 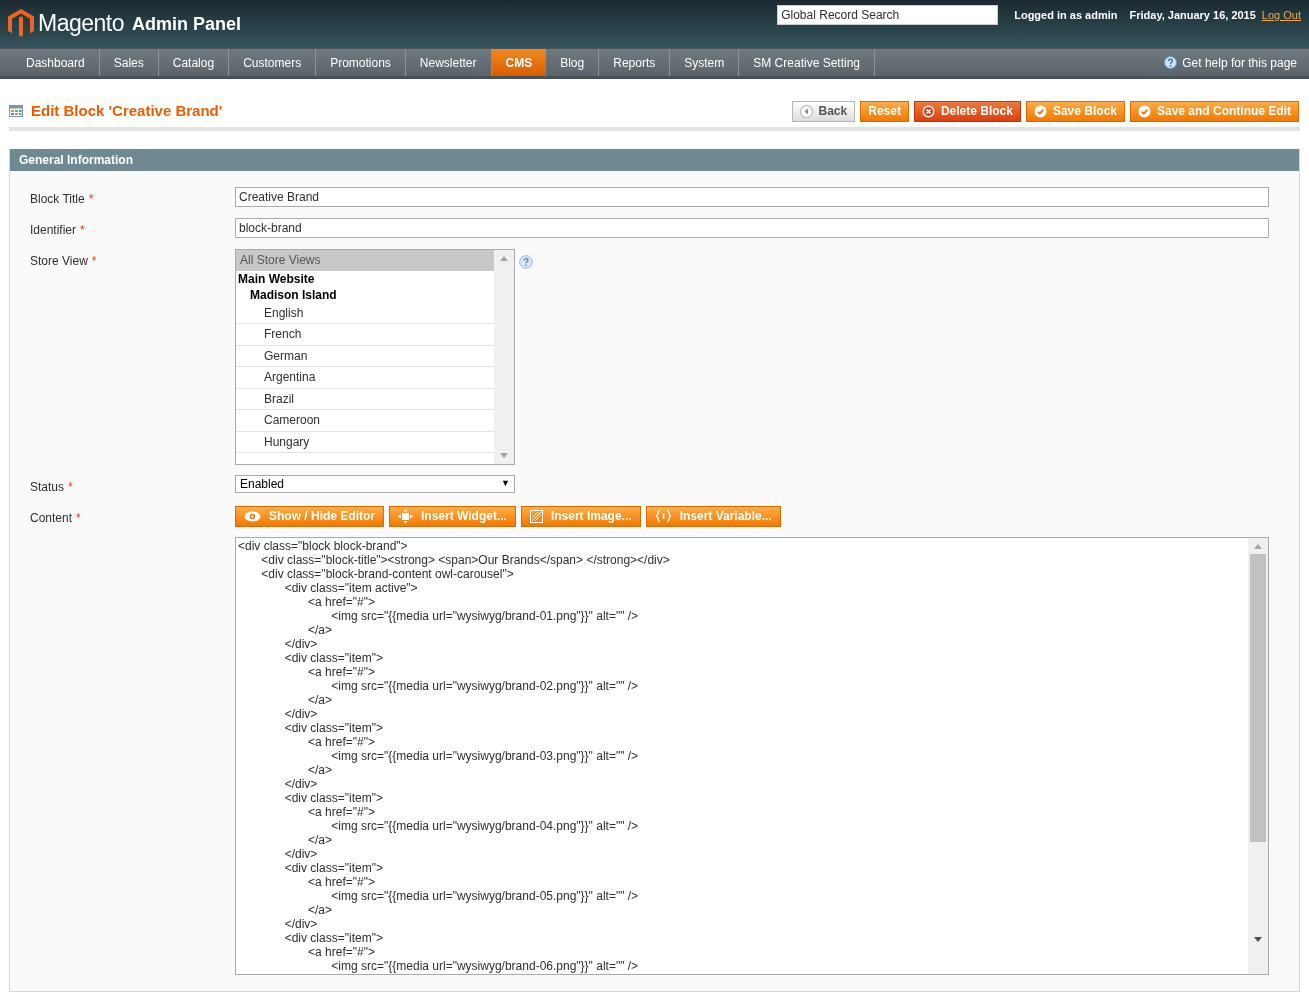 What do you see at coordinates (504, 356) in the screenshot?
I see `scrollbar` at bounding box center [504, 356].